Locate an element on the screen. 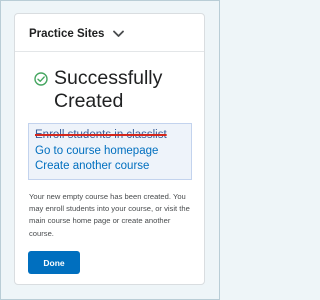  site-selector: Practice Sites is located at coordinates (77, 34).